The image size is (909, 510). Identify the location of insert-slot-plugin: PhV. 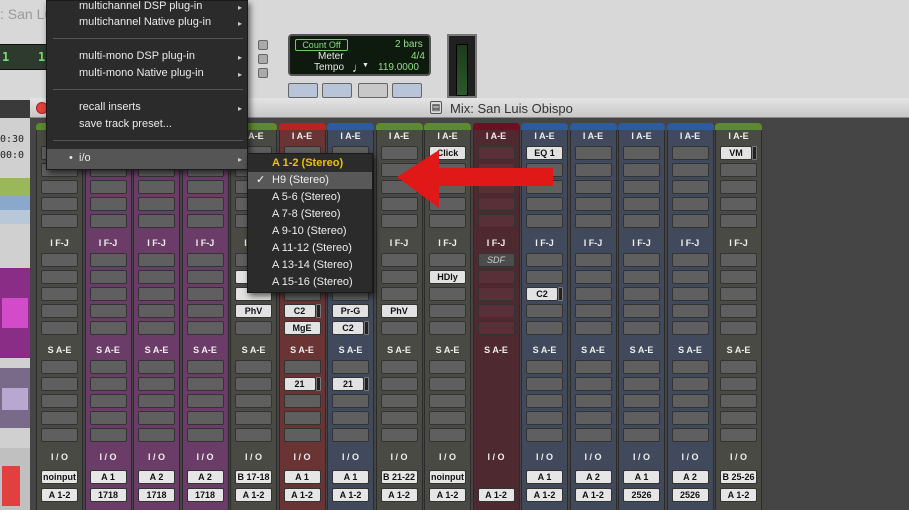
(253, 311).